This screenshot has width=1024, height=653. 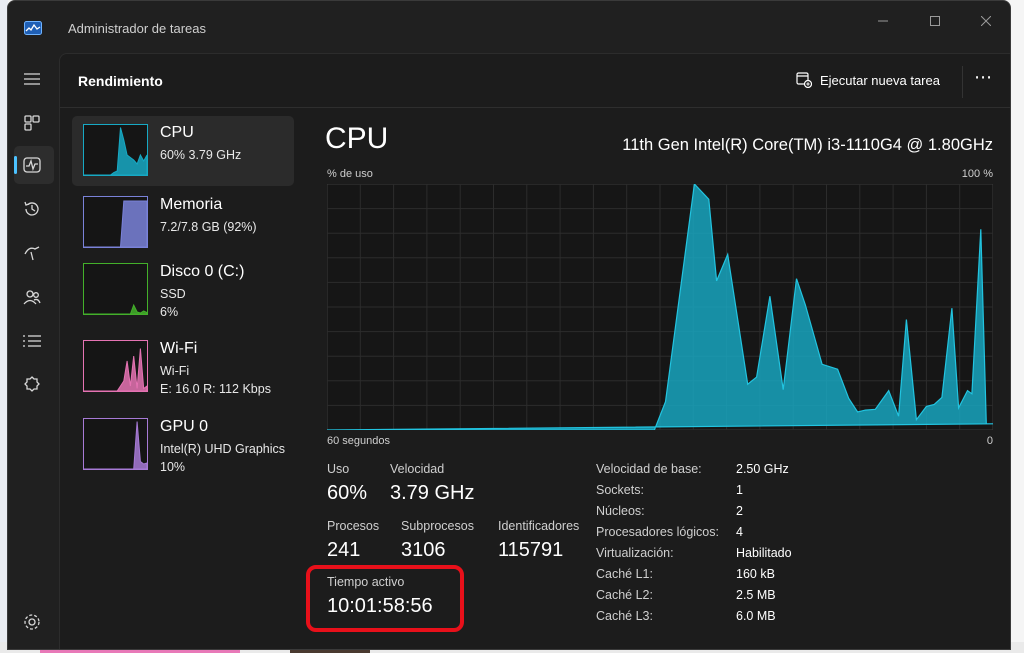 I want to click on uptime-highlight-box, so click(x=385, y=598).